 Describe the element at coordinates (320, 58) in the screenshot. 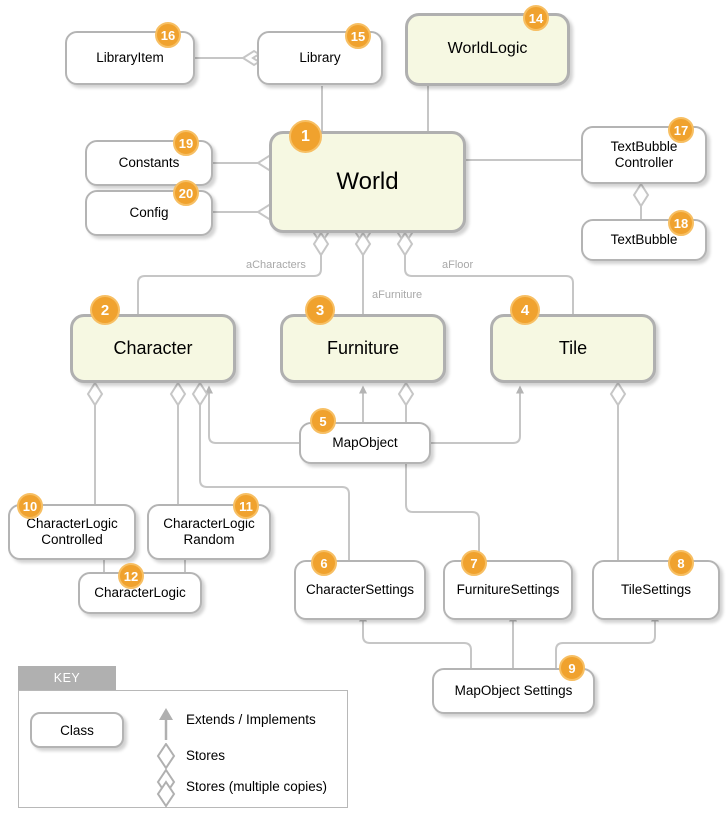

I see `node-label: Library` at that location.